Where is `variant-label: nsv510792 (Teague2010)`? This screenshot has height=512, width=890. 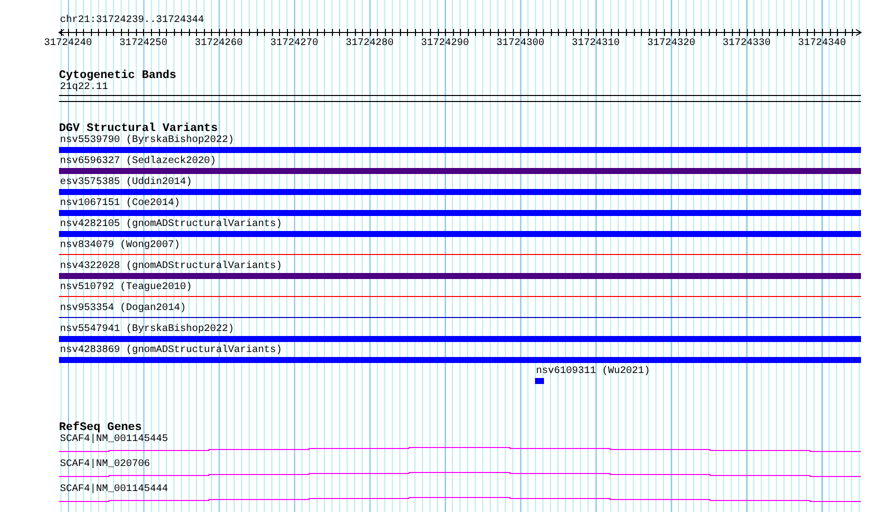 variant-label: nsv510792 (Teague2010) is located at coordinates (126, 288).